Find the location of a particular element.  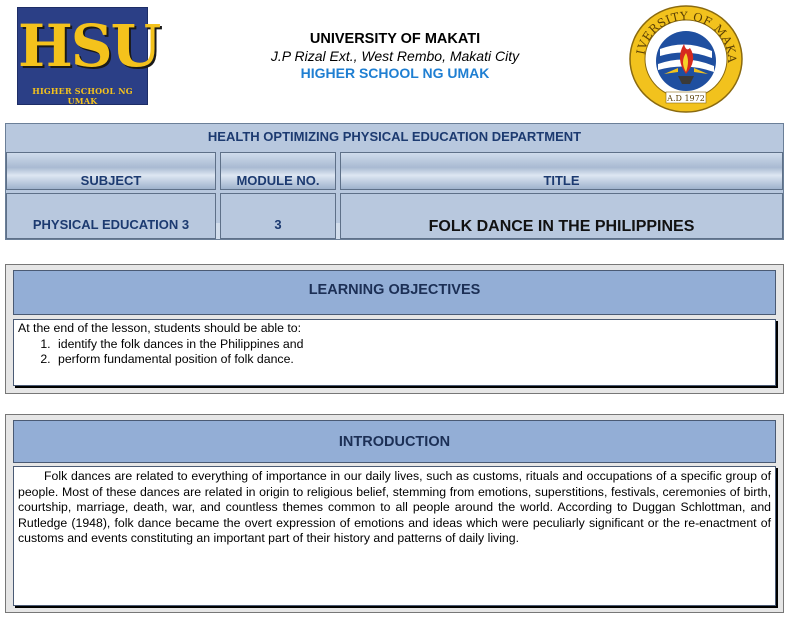

module-no-value: 3 is located at coordinates (278, 216).